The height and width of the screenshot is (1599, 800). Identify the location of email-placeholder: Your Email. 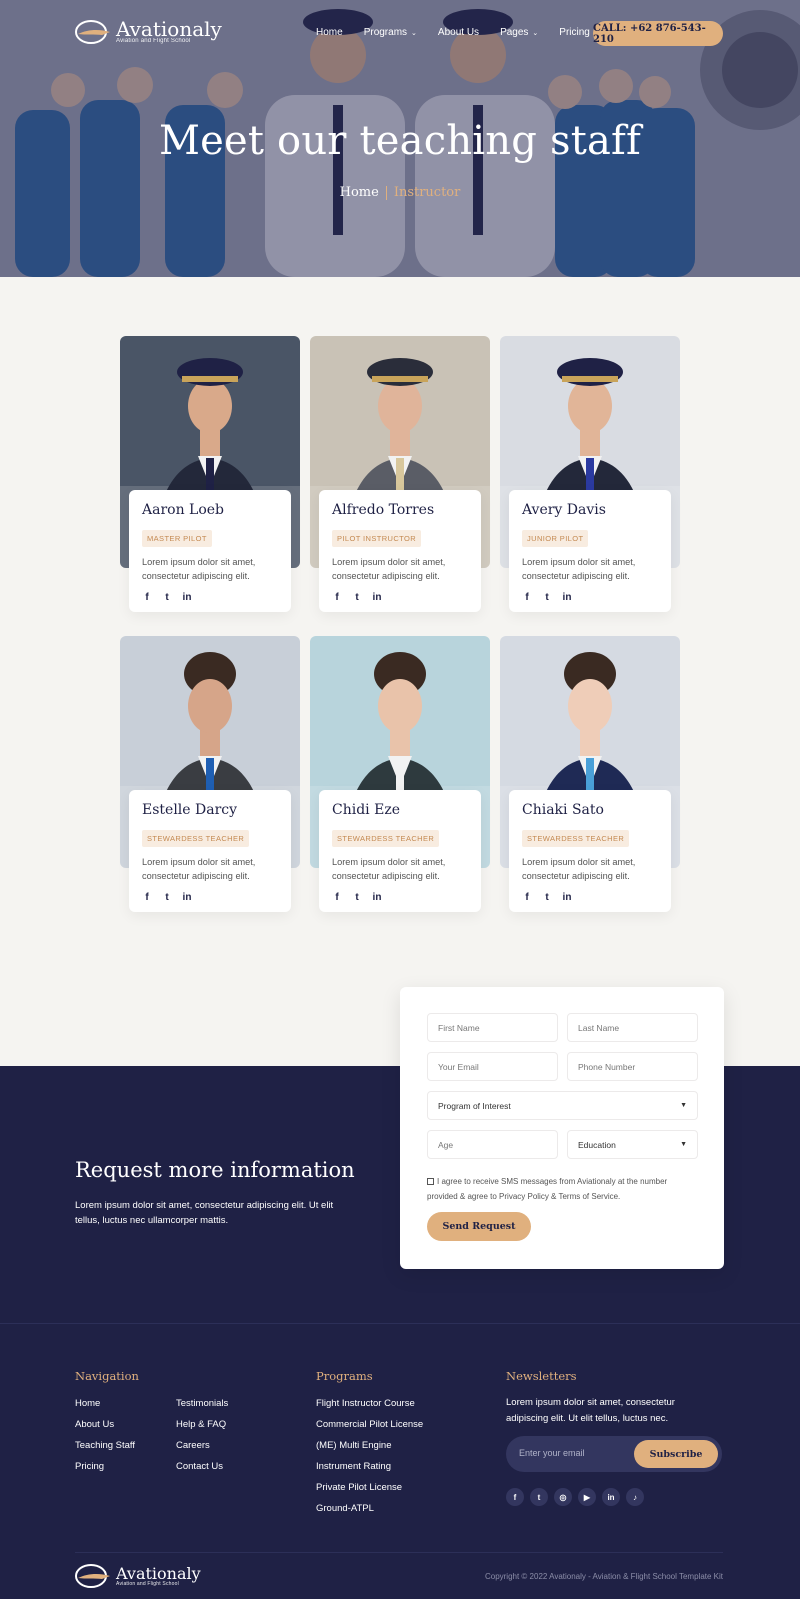
(458, 1066).